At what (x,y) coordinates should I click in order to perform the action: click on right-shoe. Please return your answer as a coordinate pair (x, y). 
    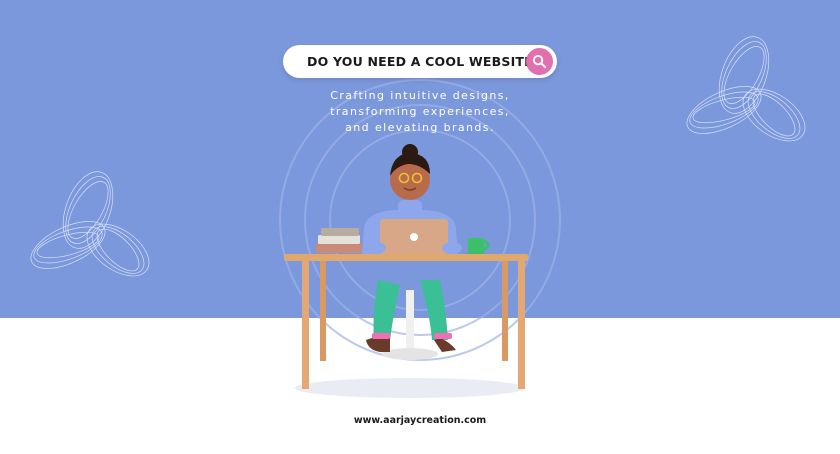
    Looking at the image, I should click on (445, 345).